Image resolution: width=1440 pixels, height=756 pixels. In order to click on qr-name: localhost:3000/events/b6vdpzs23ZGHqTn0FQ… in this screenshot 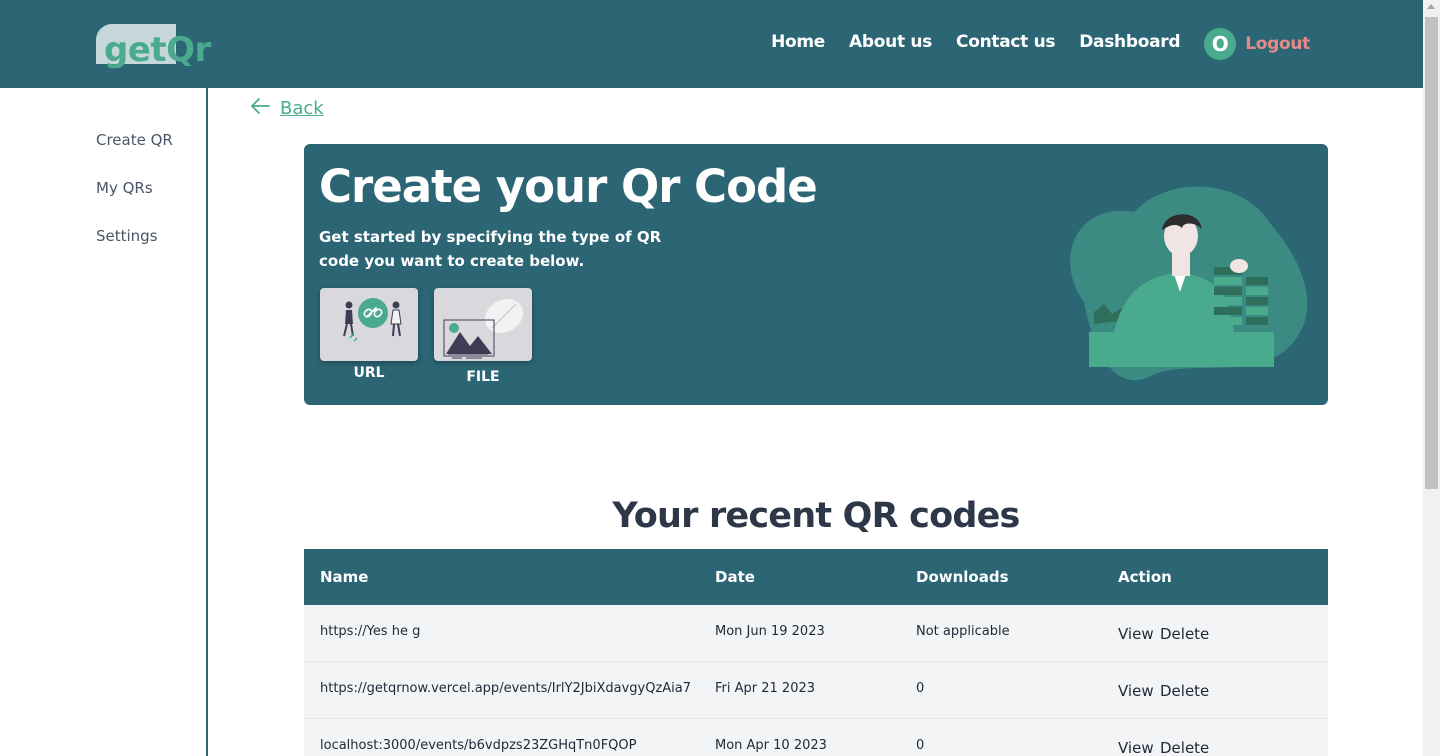, I will do `click(478, 745)`.